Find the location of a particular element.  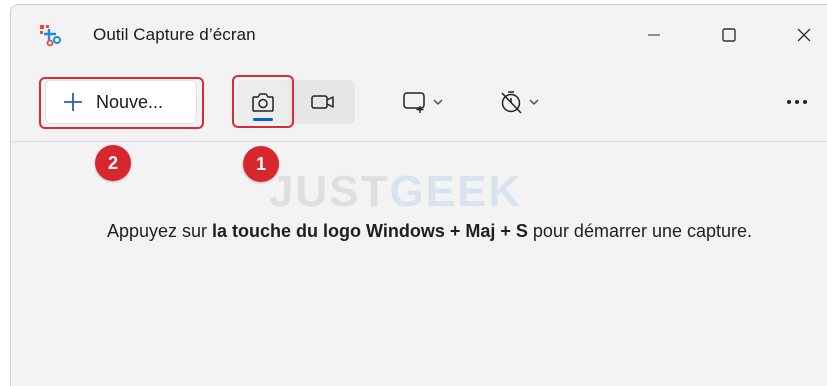

video-camera-icon is located at coordinates (322, 102).